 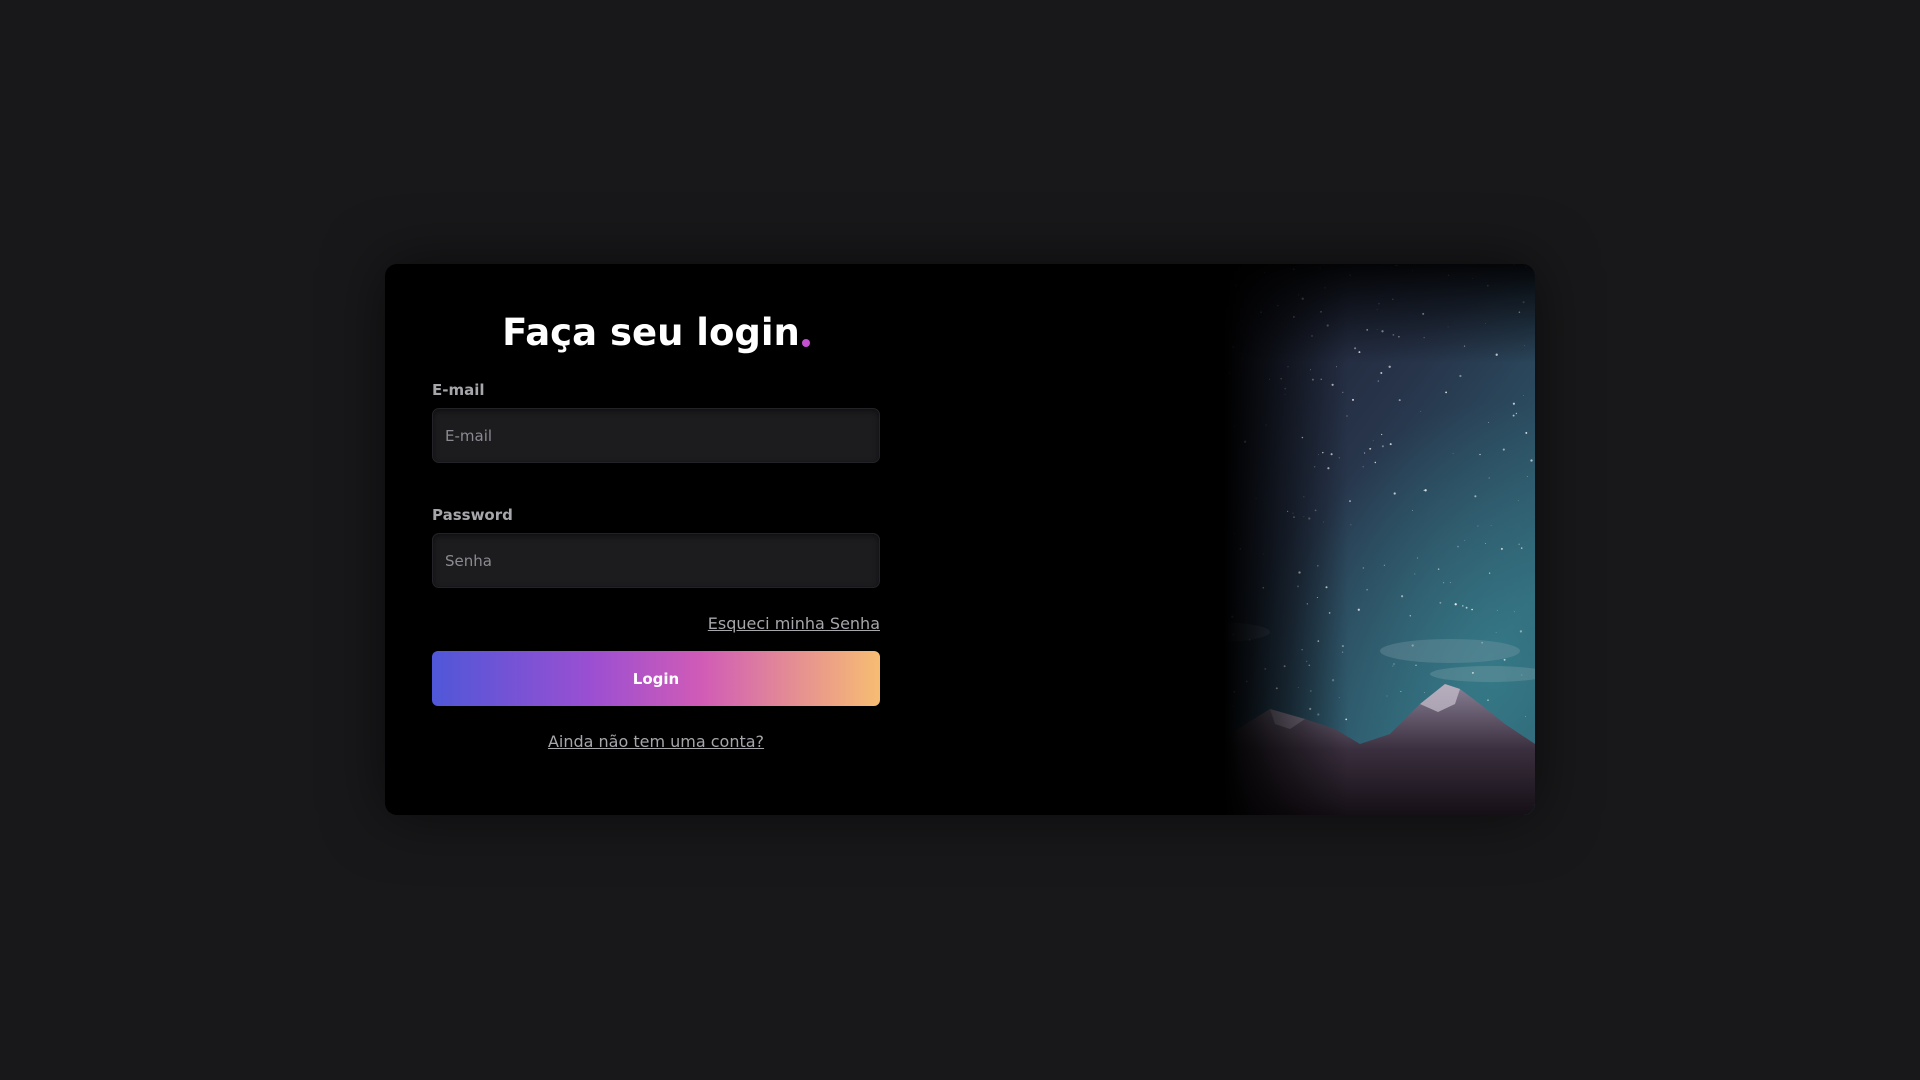 I want to click on forgot-password-link: Esqueci minha Senha, so click(x=794, y=623).